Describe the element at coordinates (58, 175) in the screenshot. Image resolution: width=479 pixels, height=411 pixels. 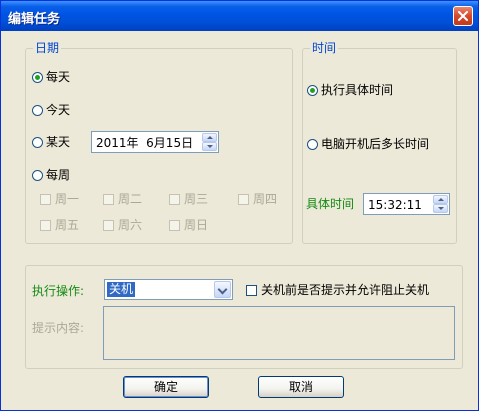
I see `radio-weekly-label: 每周` at that location.